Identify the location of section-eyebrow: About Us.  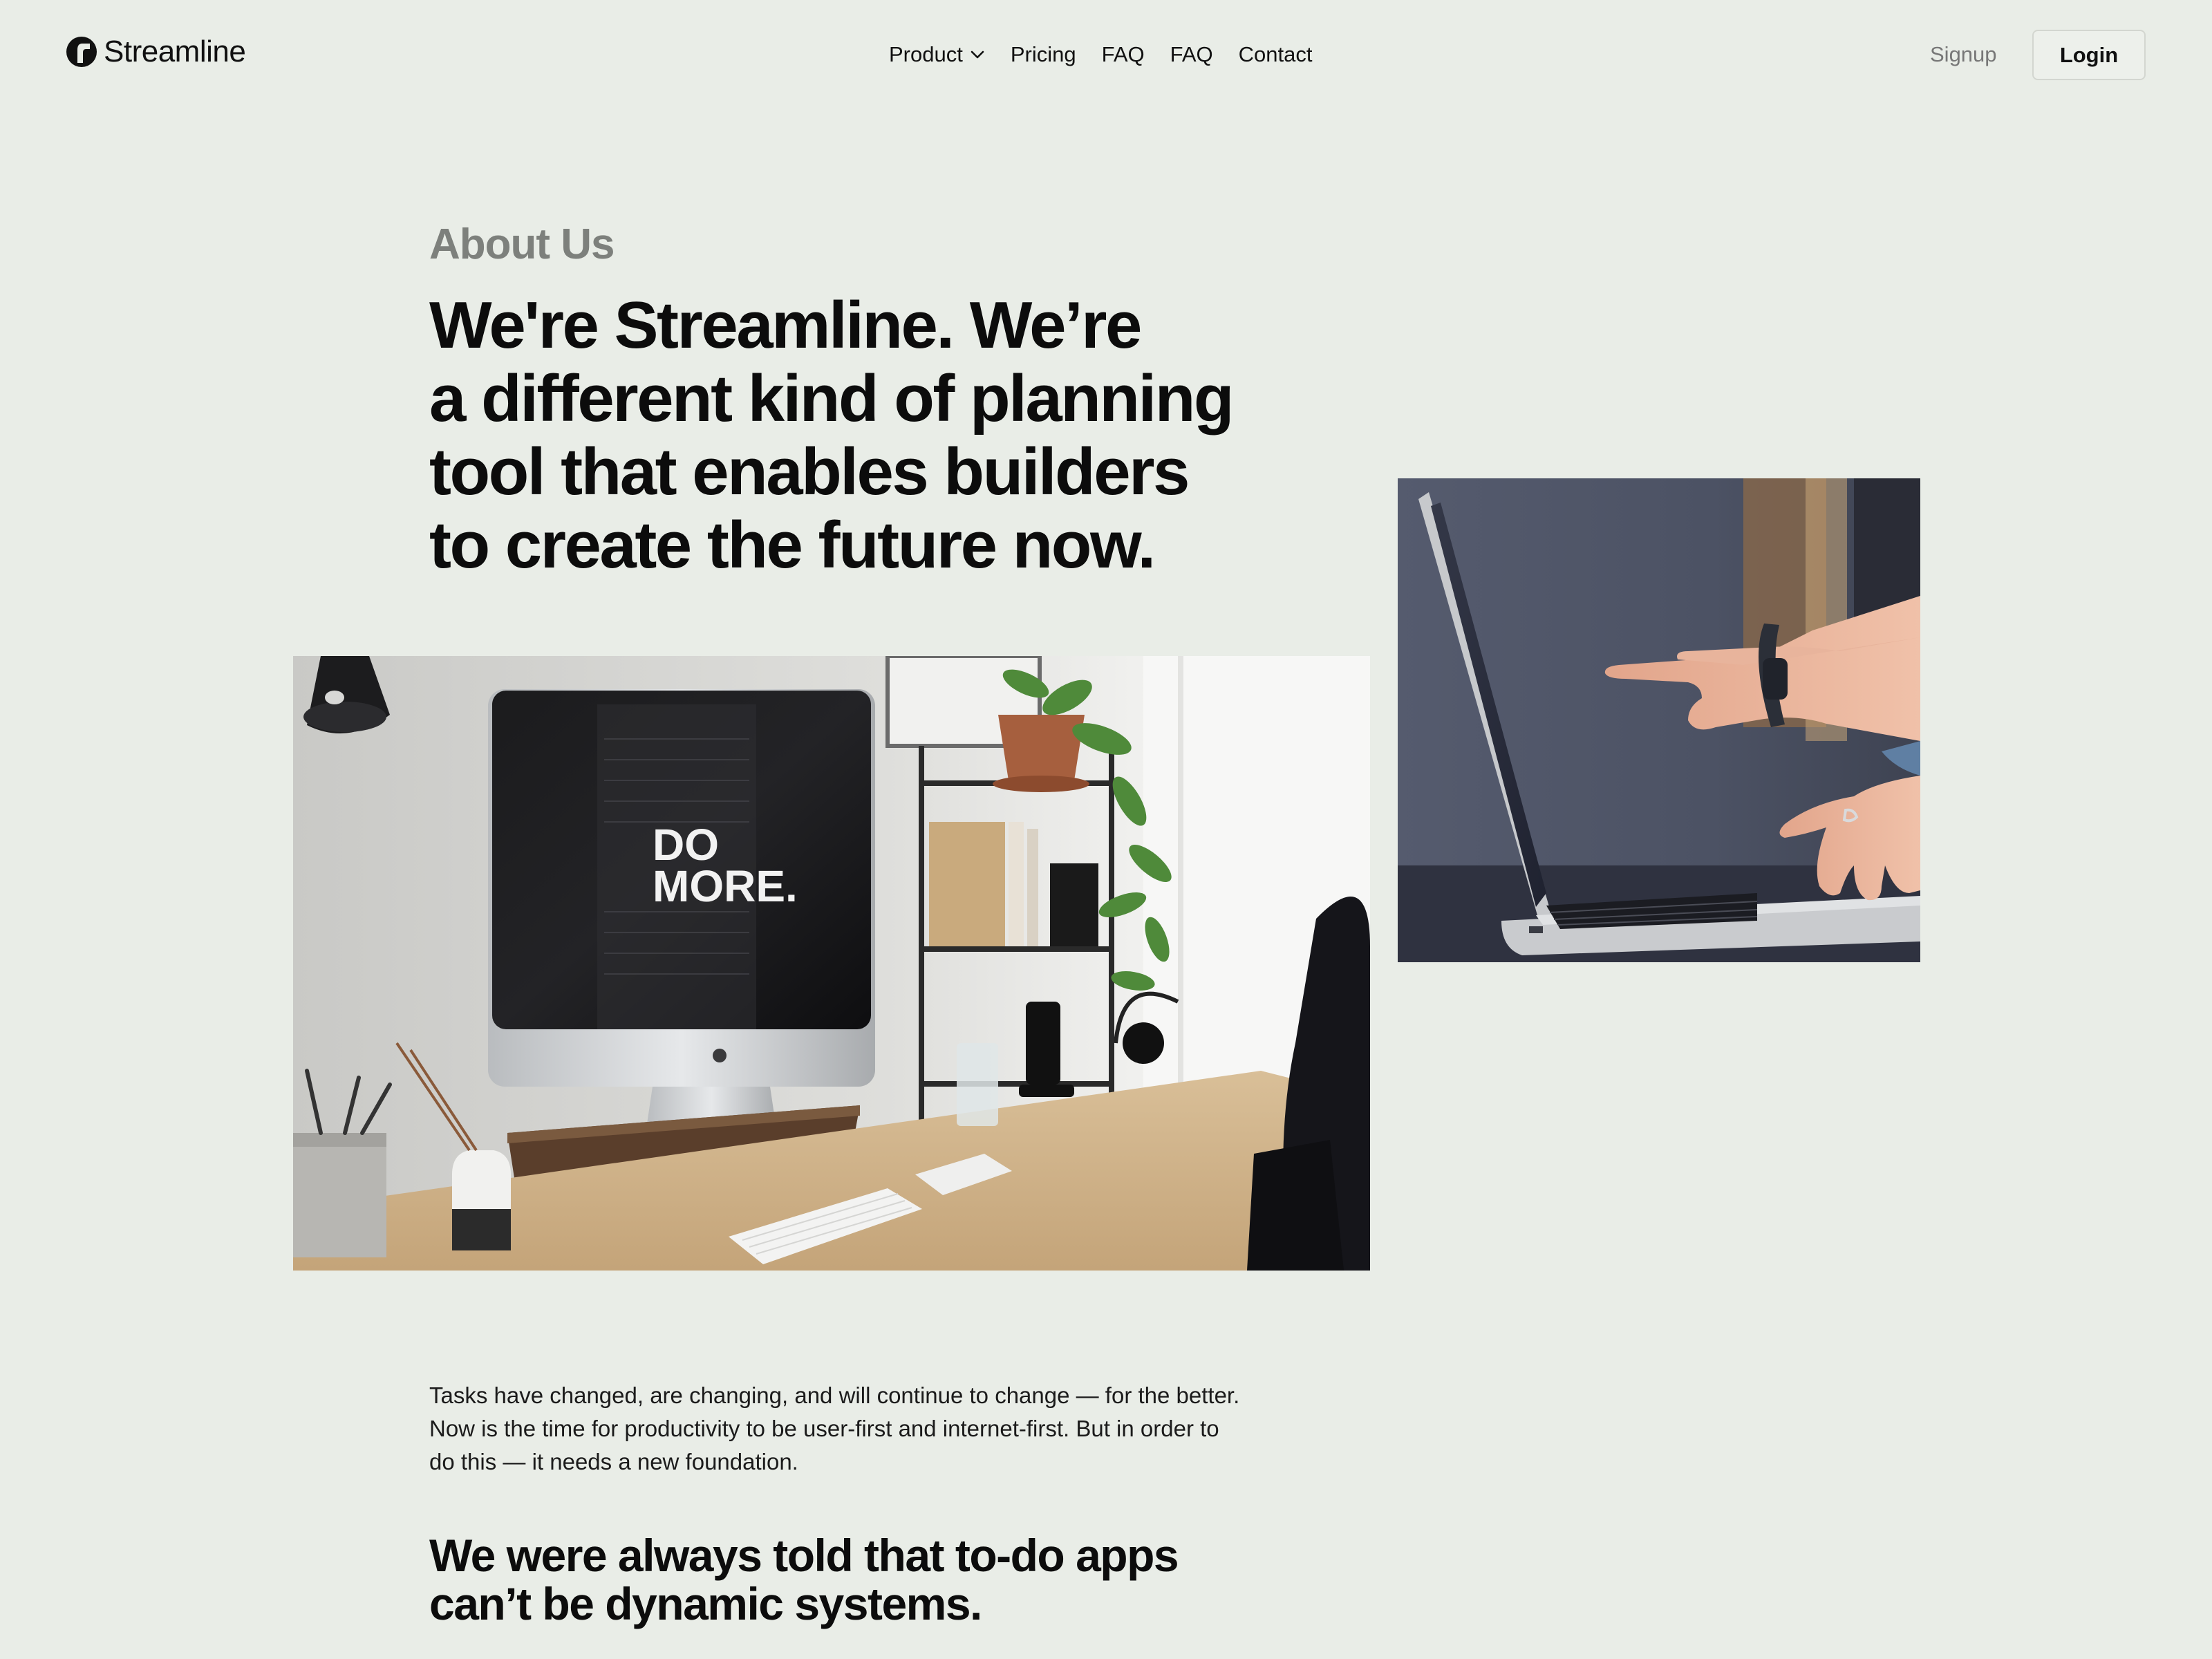
(522, 245).